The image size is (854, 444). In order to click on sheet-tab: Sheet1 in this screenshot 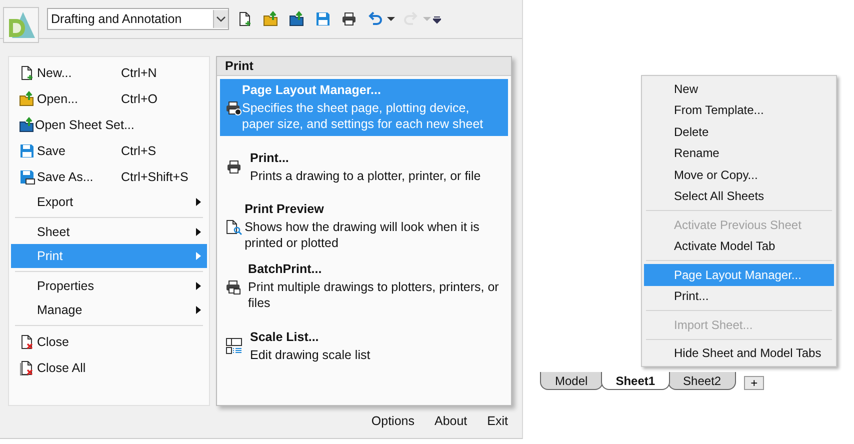, I will do `click(635, 381)`.